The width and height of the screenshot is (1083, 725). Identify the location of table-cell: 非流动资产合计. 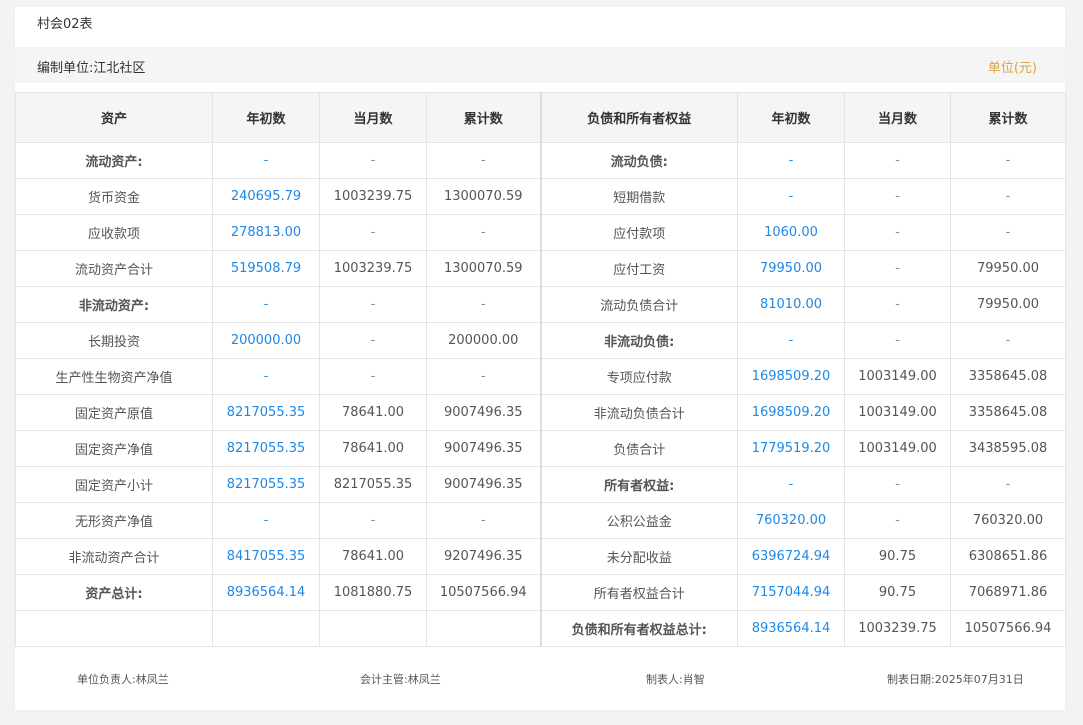
(114, 556).